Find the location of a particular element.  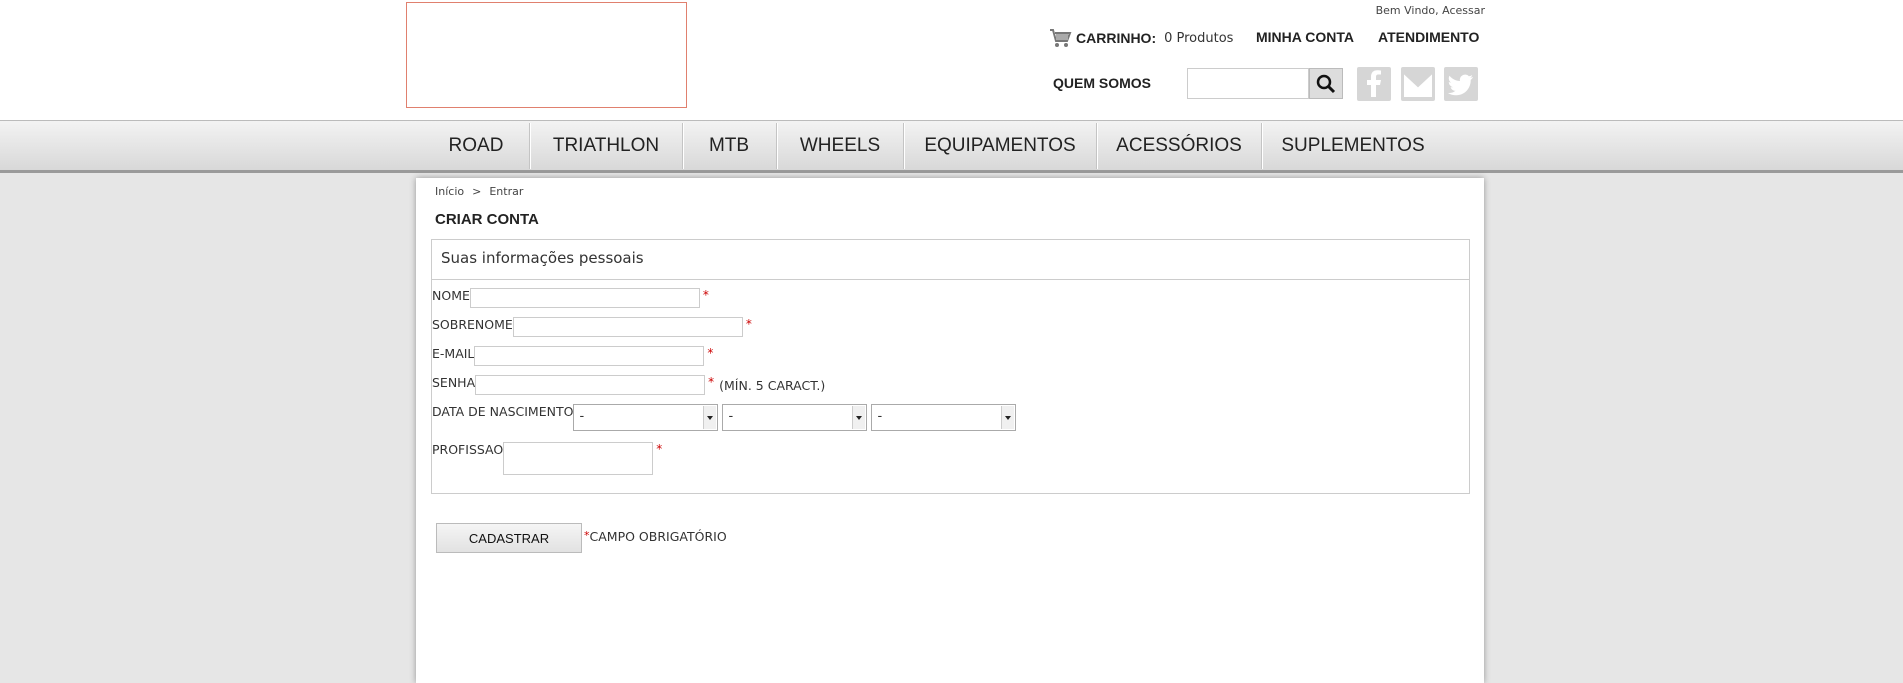

birth-day-select: - is located at coordinates (646, 417).